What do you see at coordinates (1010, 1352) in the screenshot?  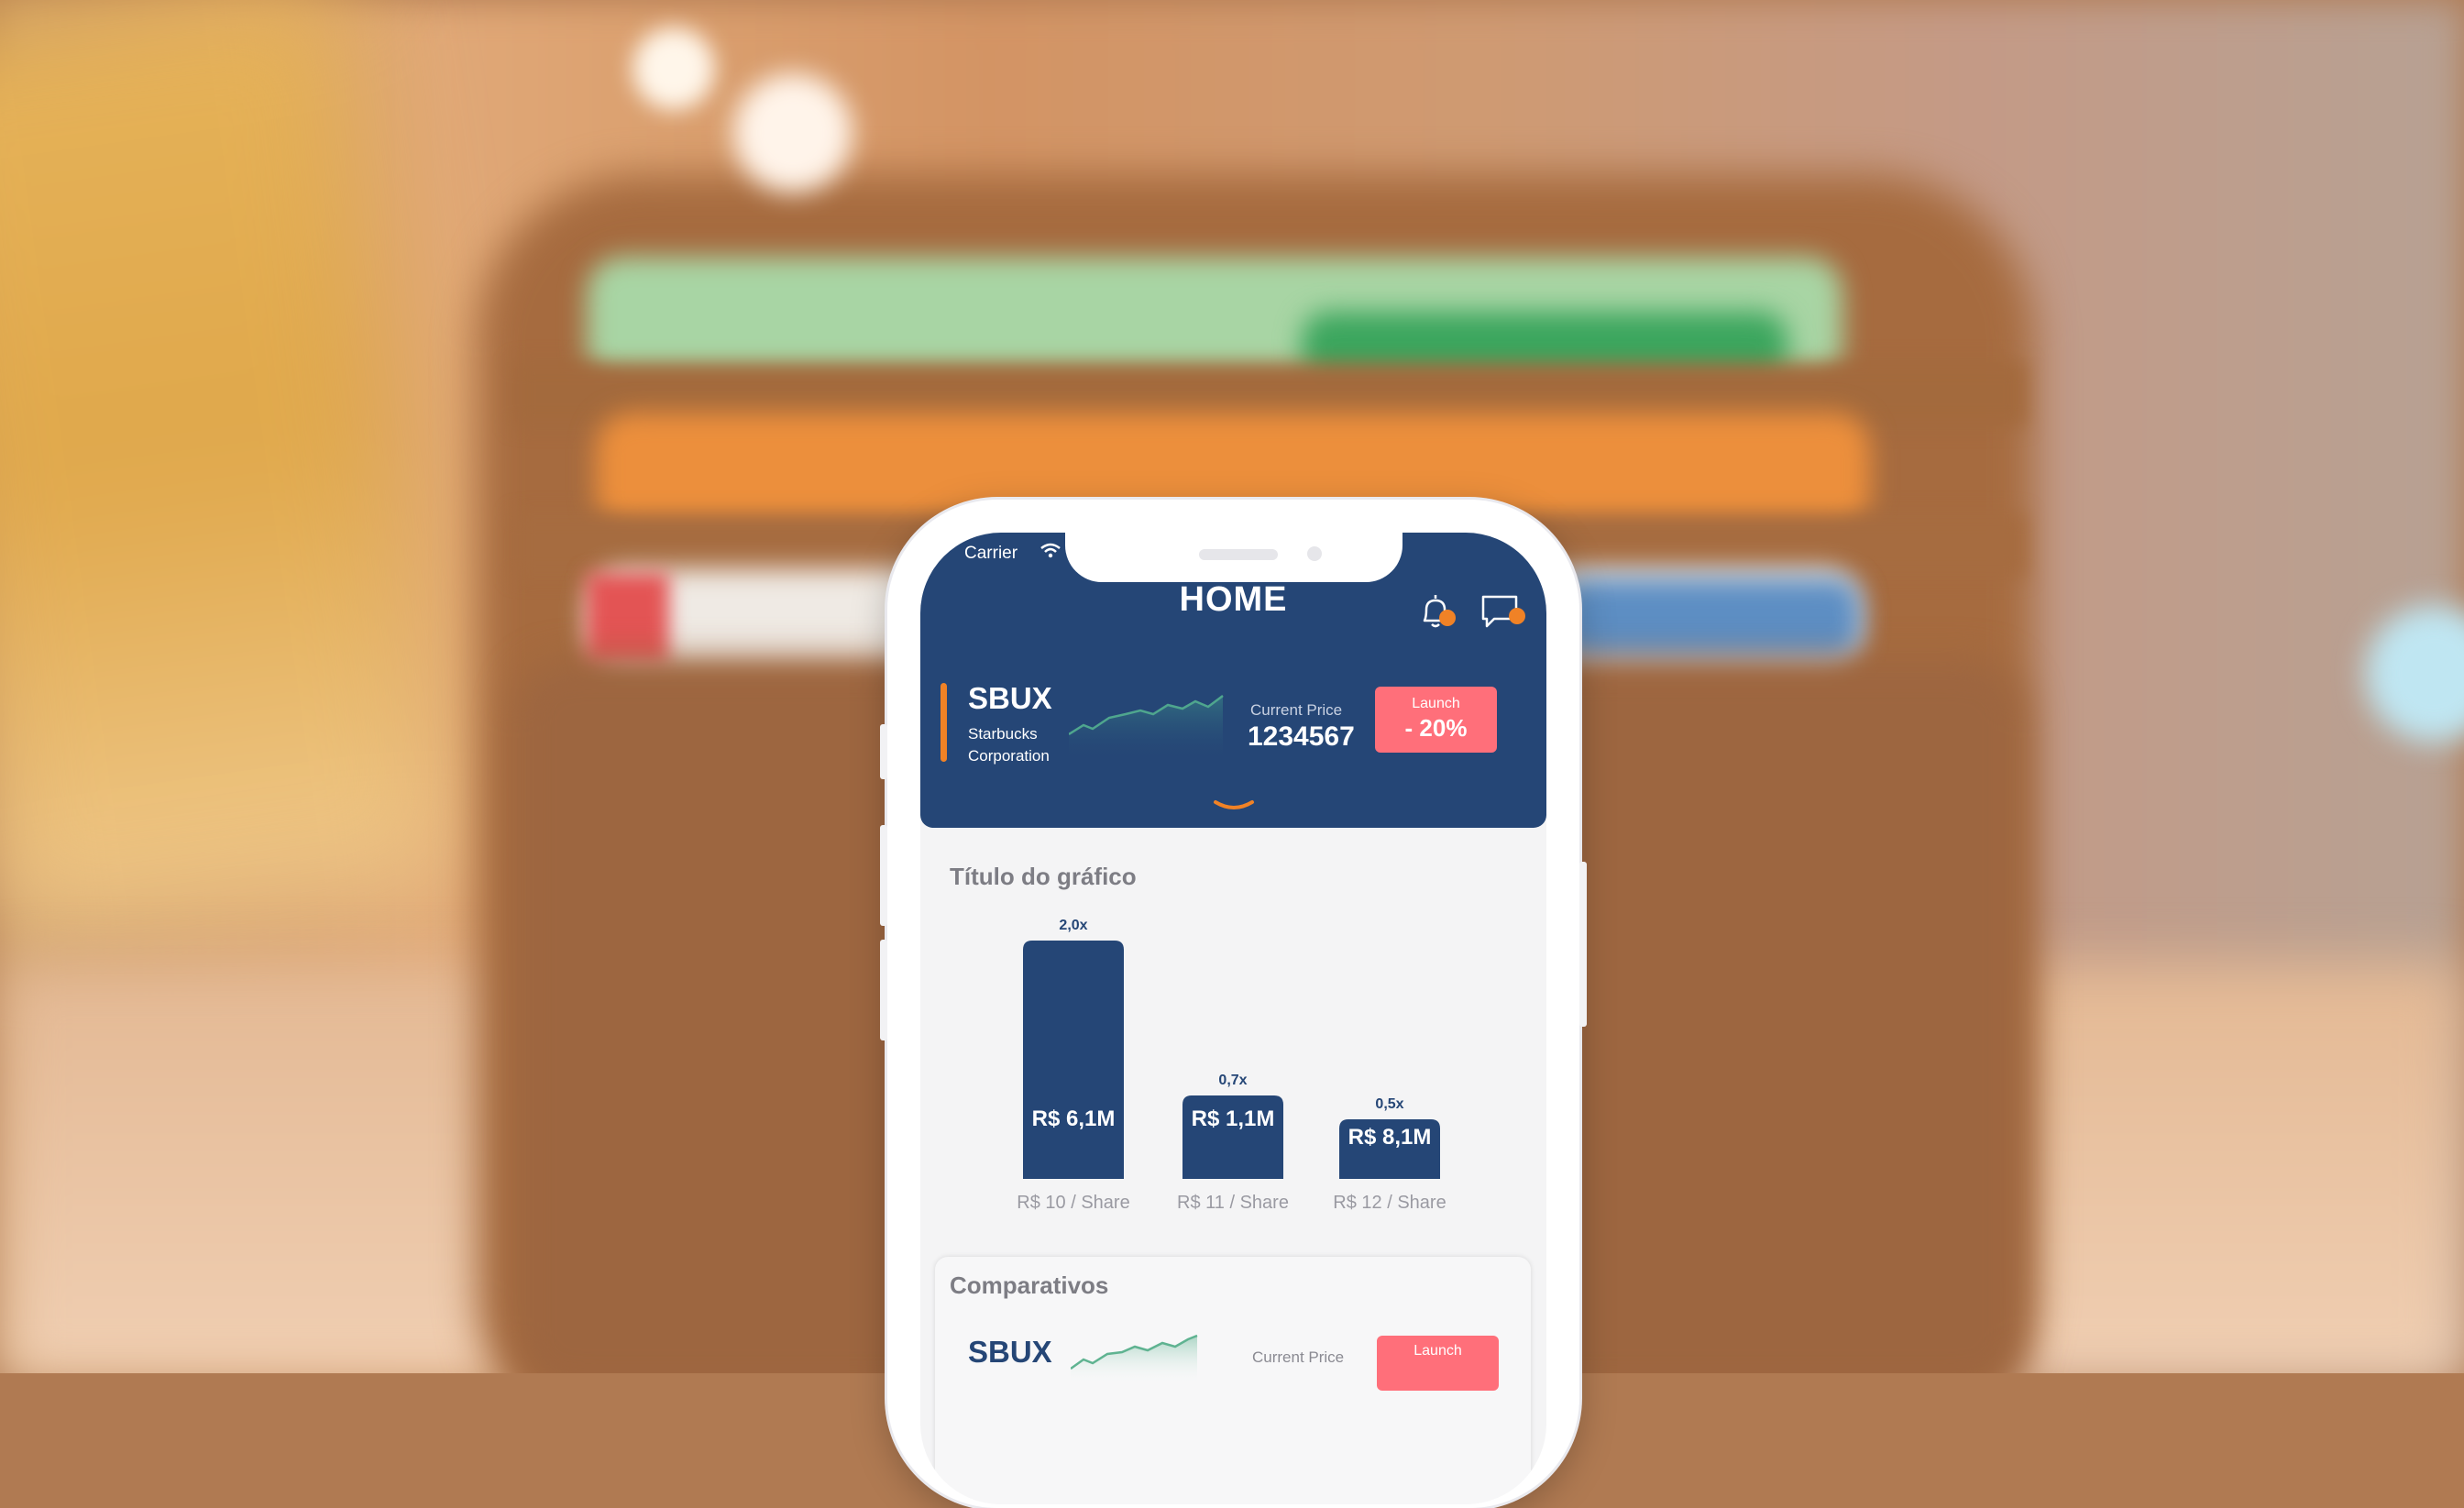 I see `comparativos-ticker: SBUX` at bounding box center [1010, 1352].